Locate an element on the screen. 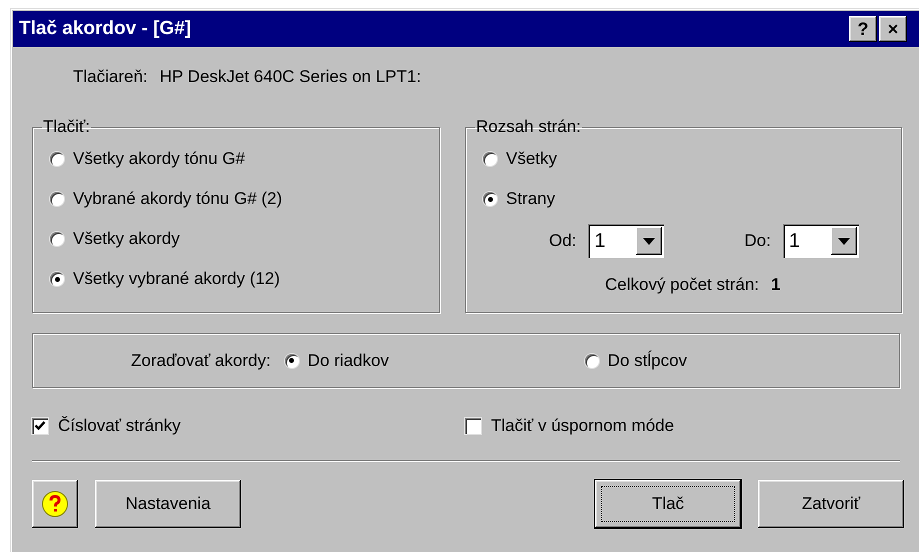  radio-label: Strany is located at coordinates (531, 199).